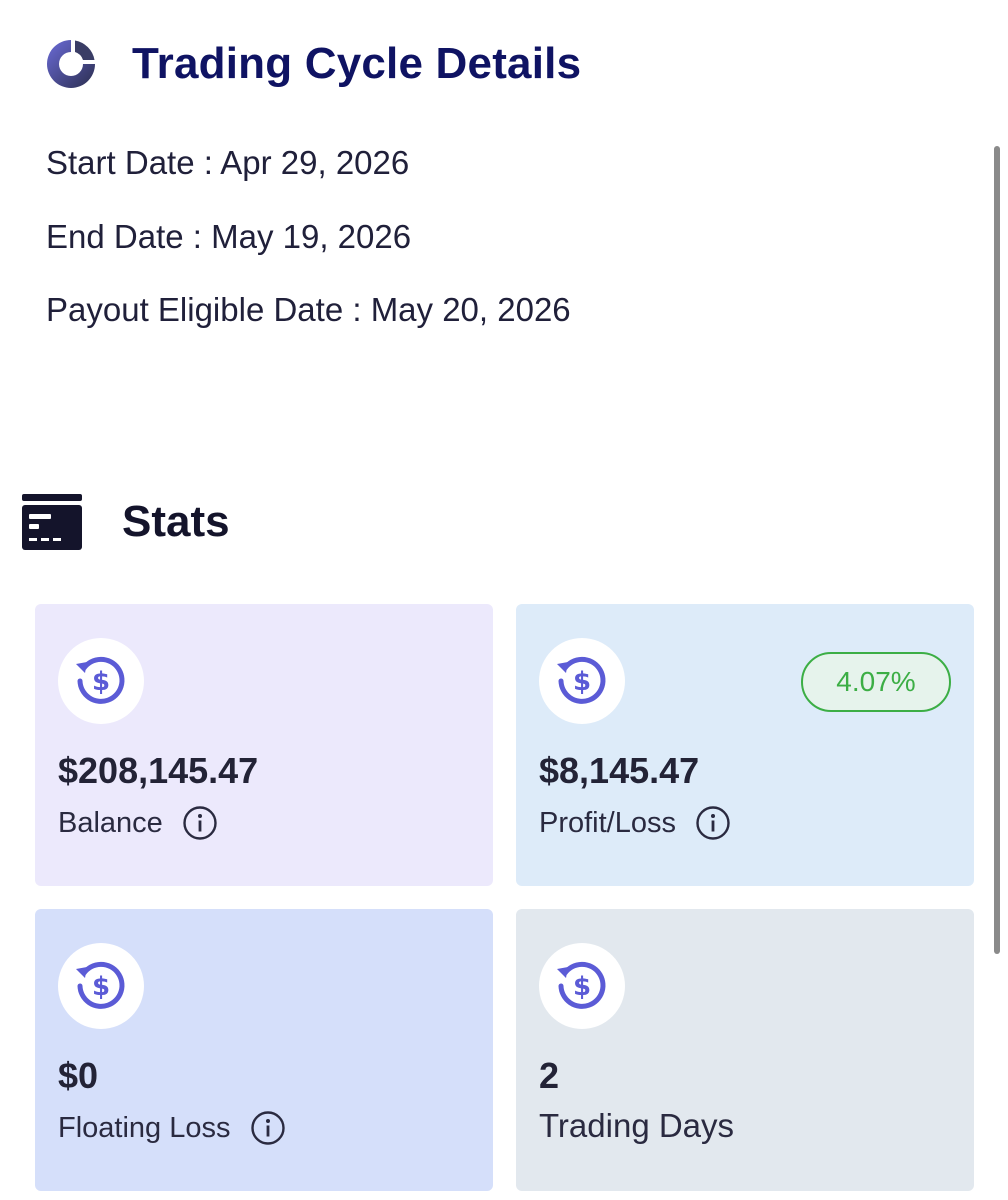  I want to click on profit-percent-badge: 4.07%, so click(876, 682).